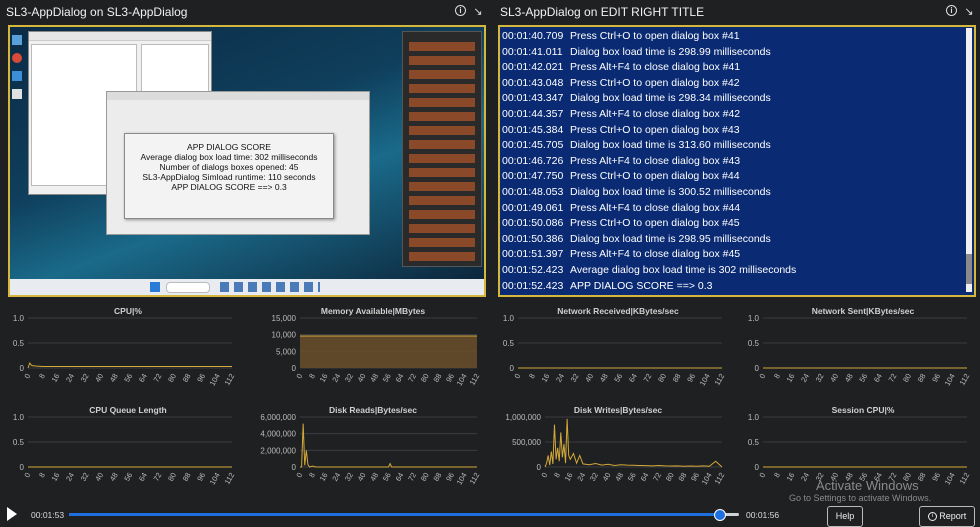 The image size is (980, 527). I want to click on total-time: 00:01:56, so click(763, 515).